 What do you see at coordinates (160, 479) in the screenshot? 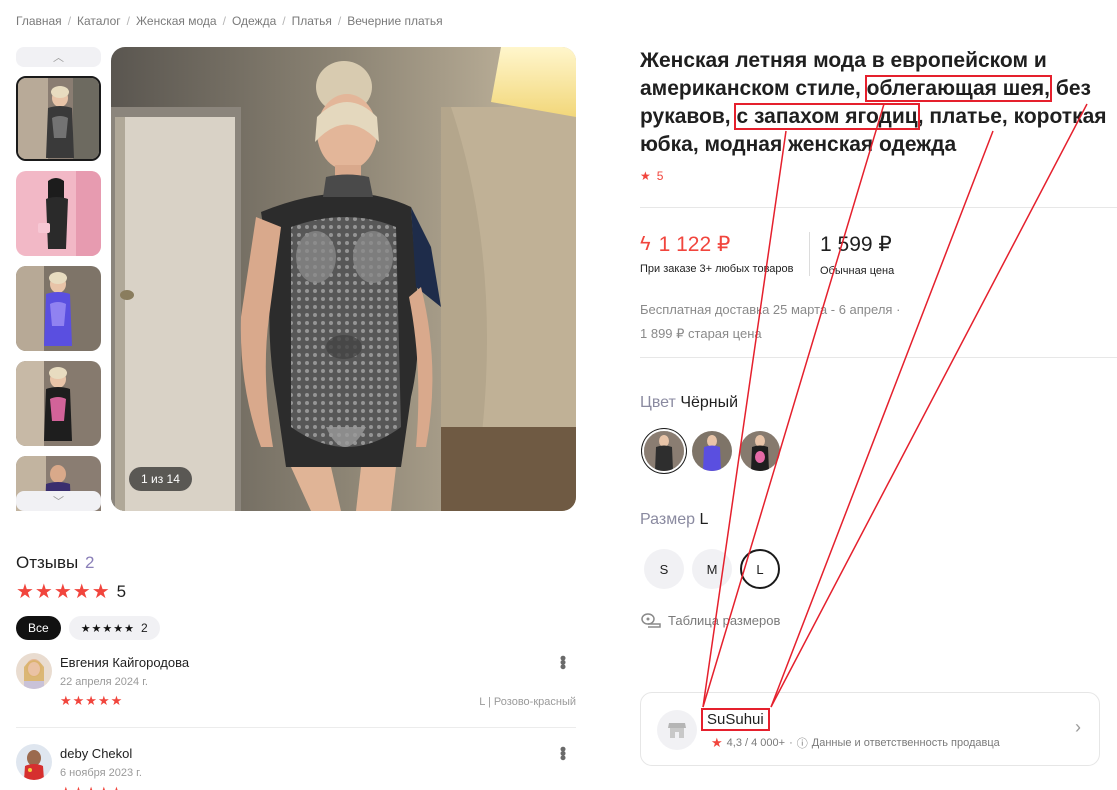
I see `image-counter: 1 из 14` at bounding box center [160, 479].